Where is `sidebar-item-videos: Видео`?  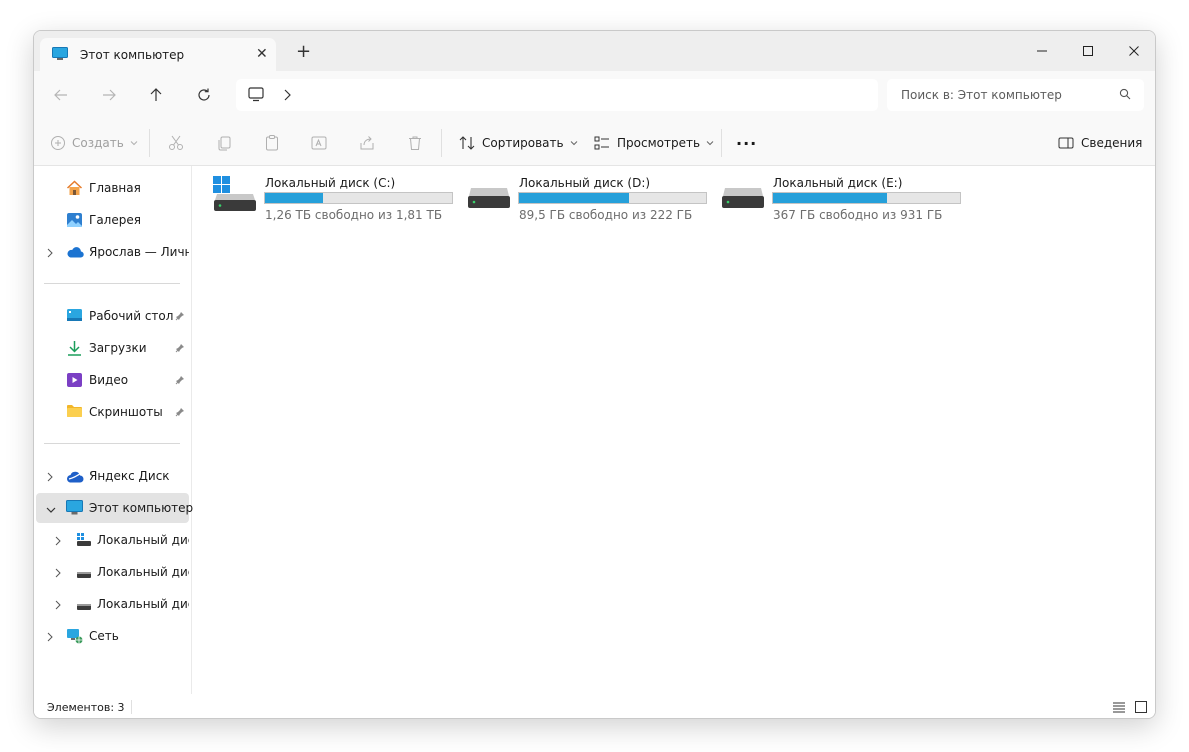
sidebar-item-videos: Видео is located at coordinates (112, 380).